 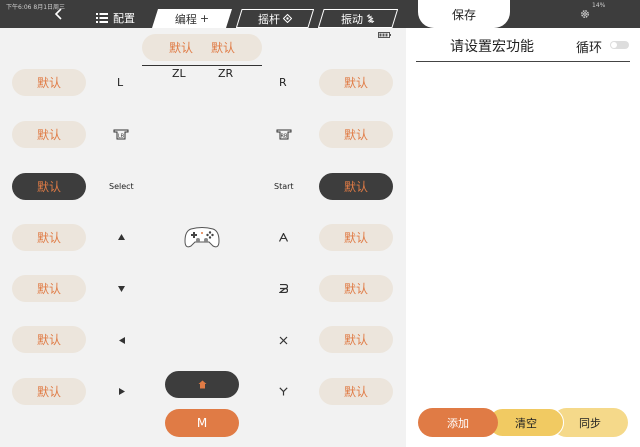 I want to click on start-mapping-button: 默认, so click(x=356, y=186).